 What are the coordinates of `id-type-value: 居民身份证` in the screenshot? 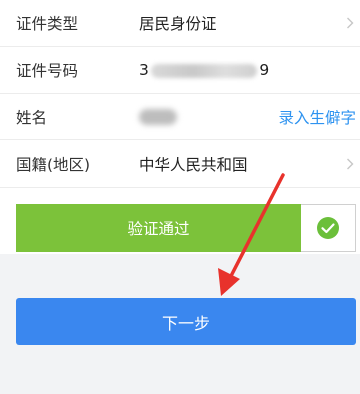 It's located at (178, 24).